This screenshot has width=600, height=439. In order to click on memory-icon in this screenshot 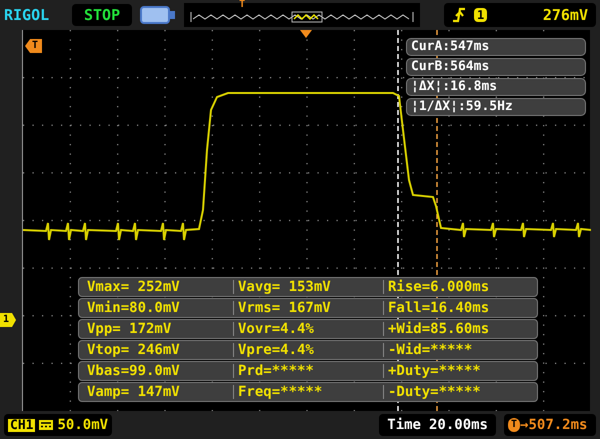, I will do `click(158, 15)`.